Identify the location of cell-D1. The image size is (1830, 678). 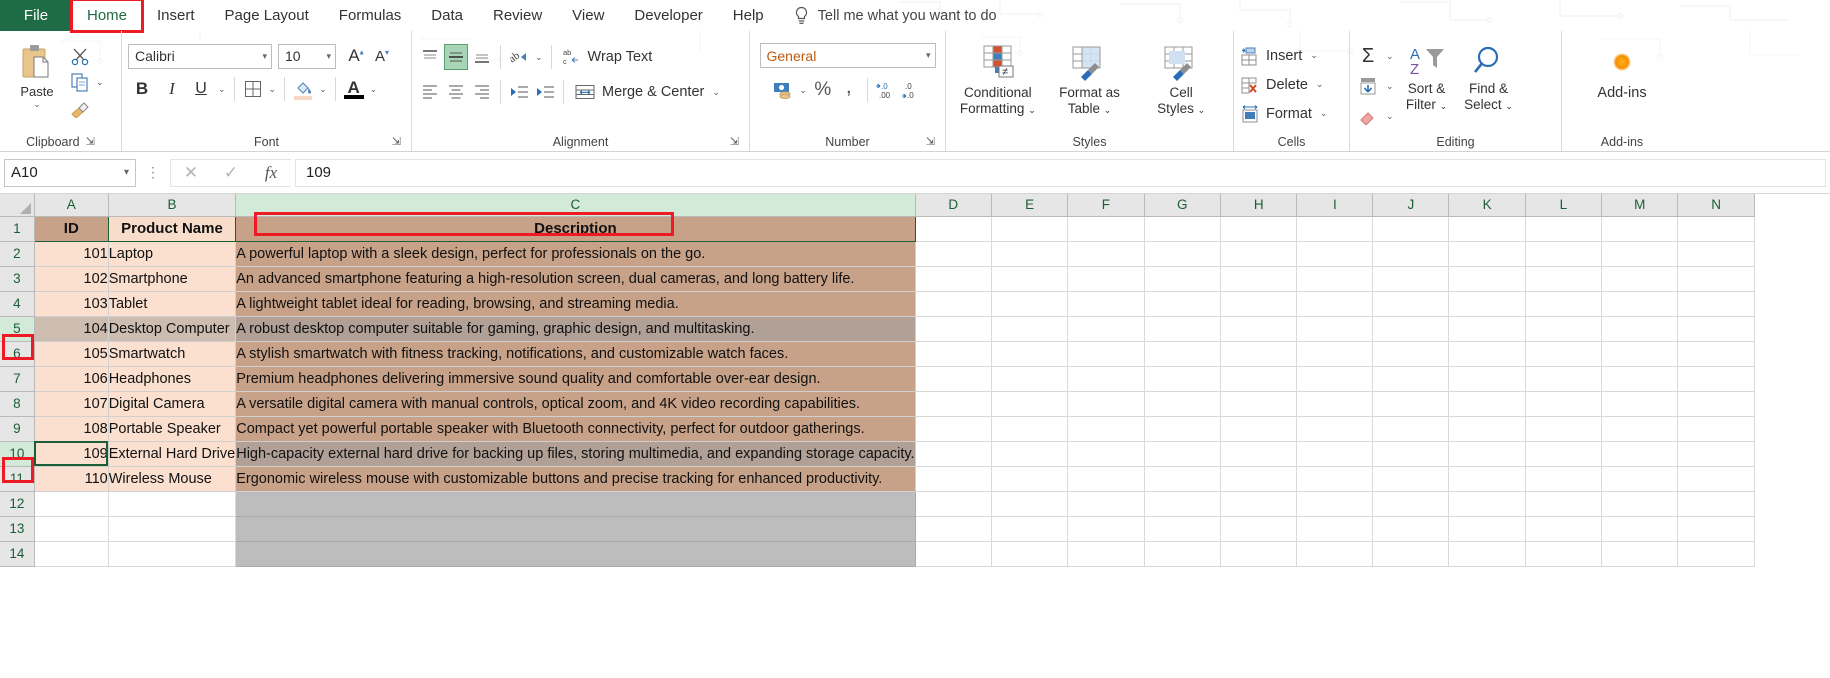
(953, 229).